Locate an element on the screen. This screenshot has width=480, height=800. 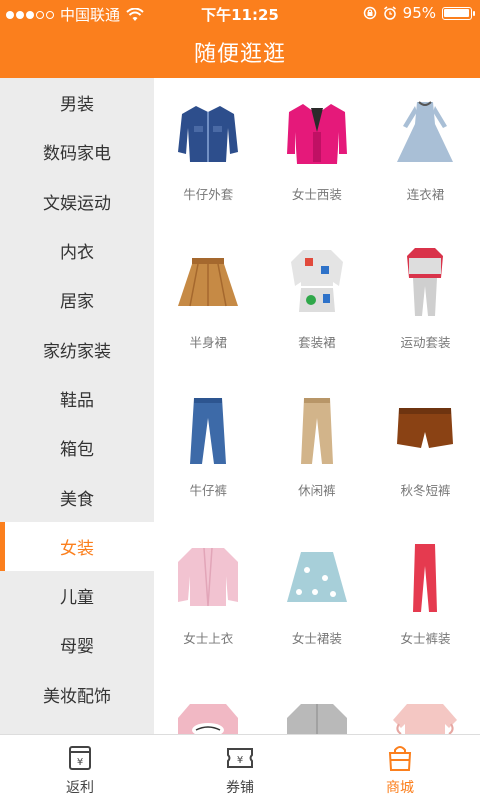
battery-percent: 95% is located at coordinates (419, 13).